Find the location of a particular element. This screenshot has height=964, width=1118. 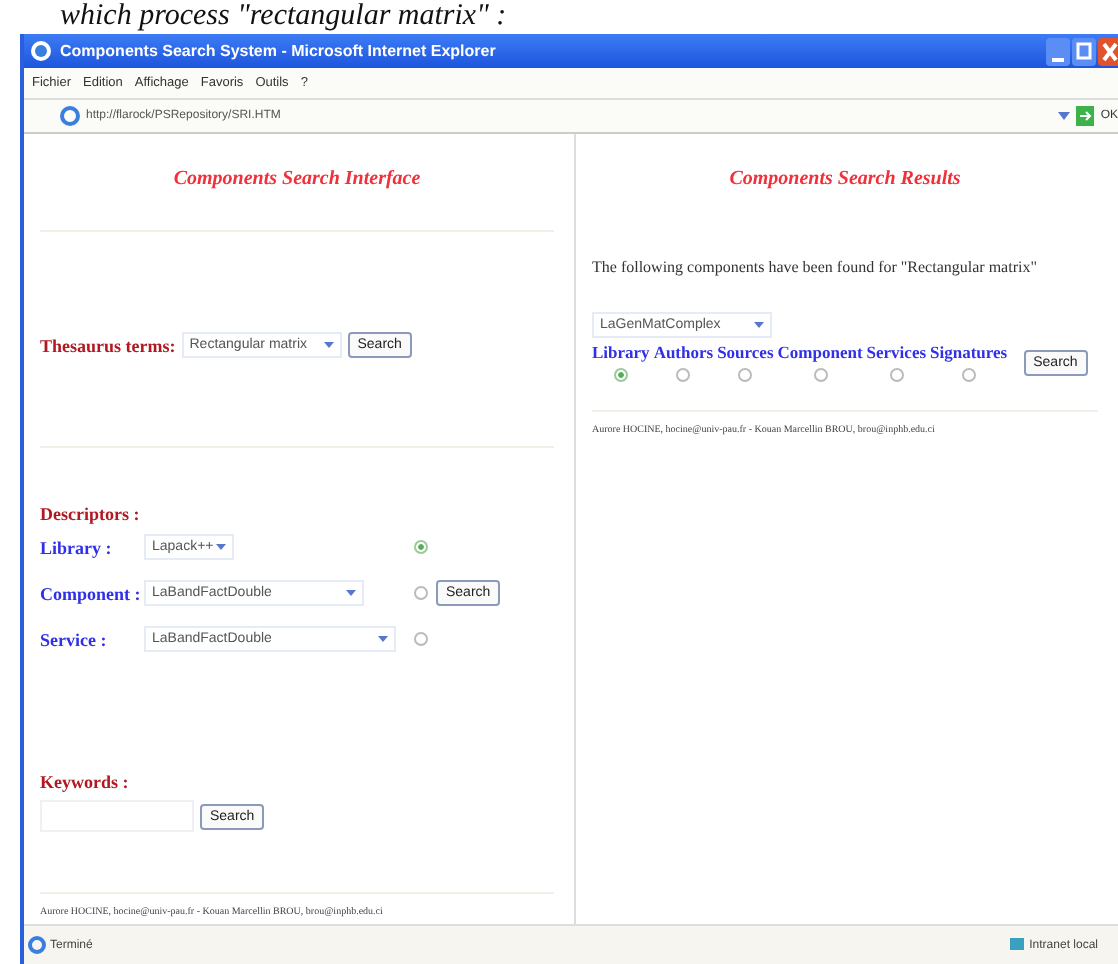

message-text: The following components have been found for "Rectangular matrix" is located at coordinates (815, 267).